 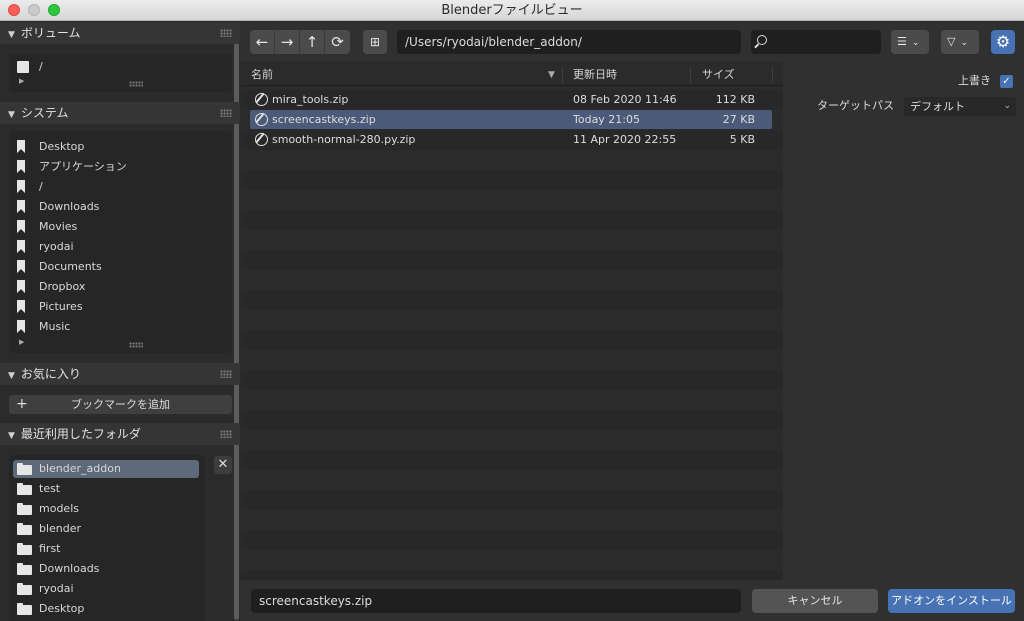 What do you see at coordinates (105, 267) in the screenshot?
I see `sidebar-item-documents: Documents` at bounding box center [105, 267].